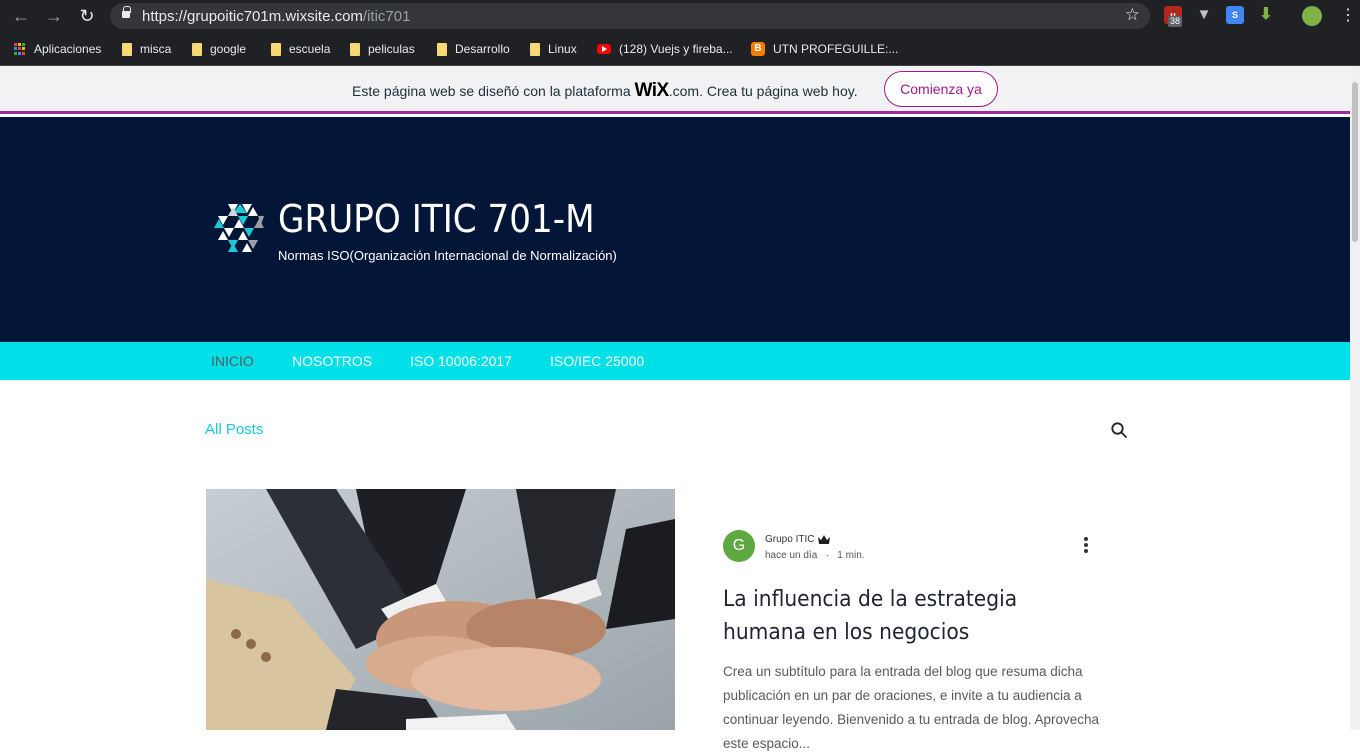 The width and height of the screenshot is (1360, 756). What do you see at coordinates (851, 555) in the screenshot?
I see `post-read-time: 1 min.` at bounding box center [851, 555].